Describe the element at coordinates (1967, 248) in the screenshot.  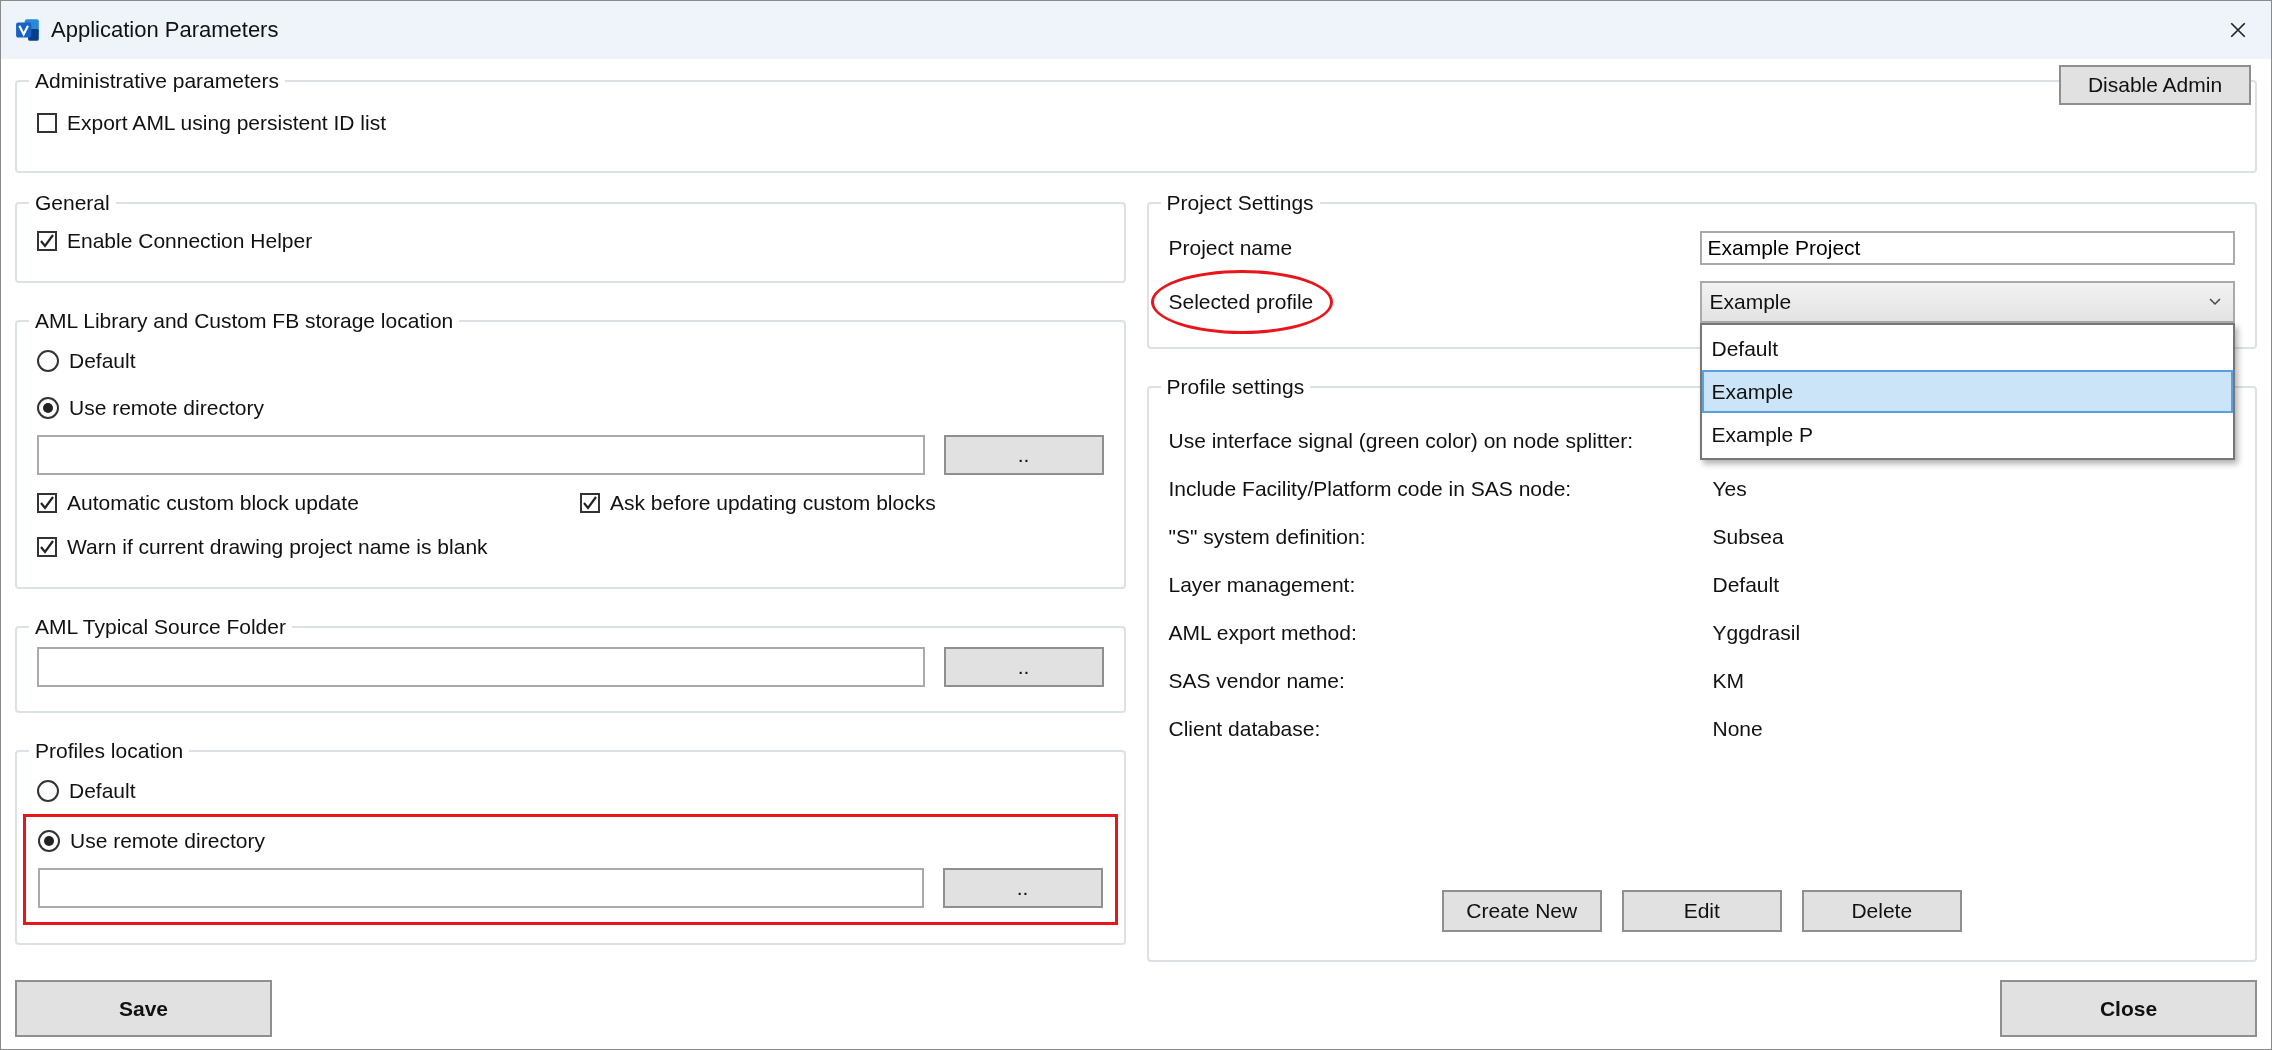
I see `project-name-field: Example Project` at that location.